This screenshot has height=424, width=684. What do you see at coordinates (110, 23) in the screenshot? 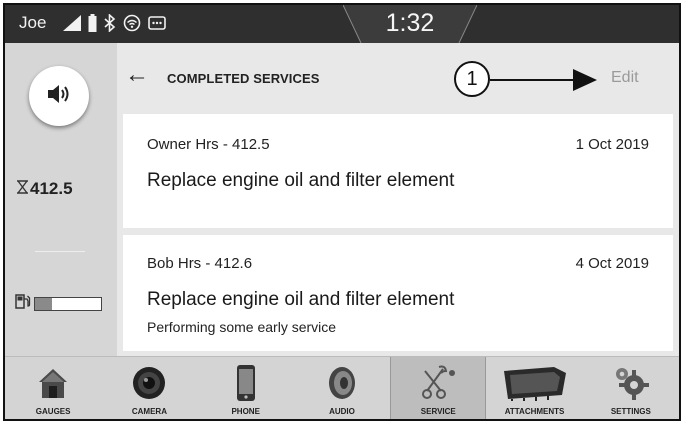
I see `bluetooth-icon` at bounding box center [110, 23].